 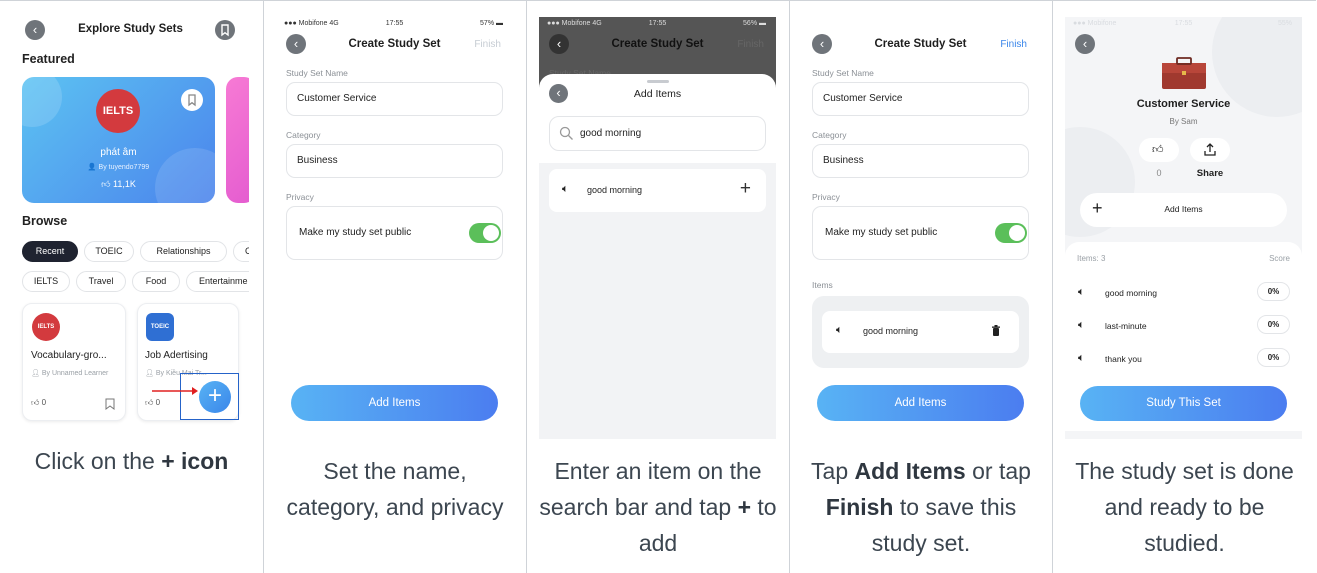 I want to click on chip-entertainment: Entertainme, so click(x=217, y=281).